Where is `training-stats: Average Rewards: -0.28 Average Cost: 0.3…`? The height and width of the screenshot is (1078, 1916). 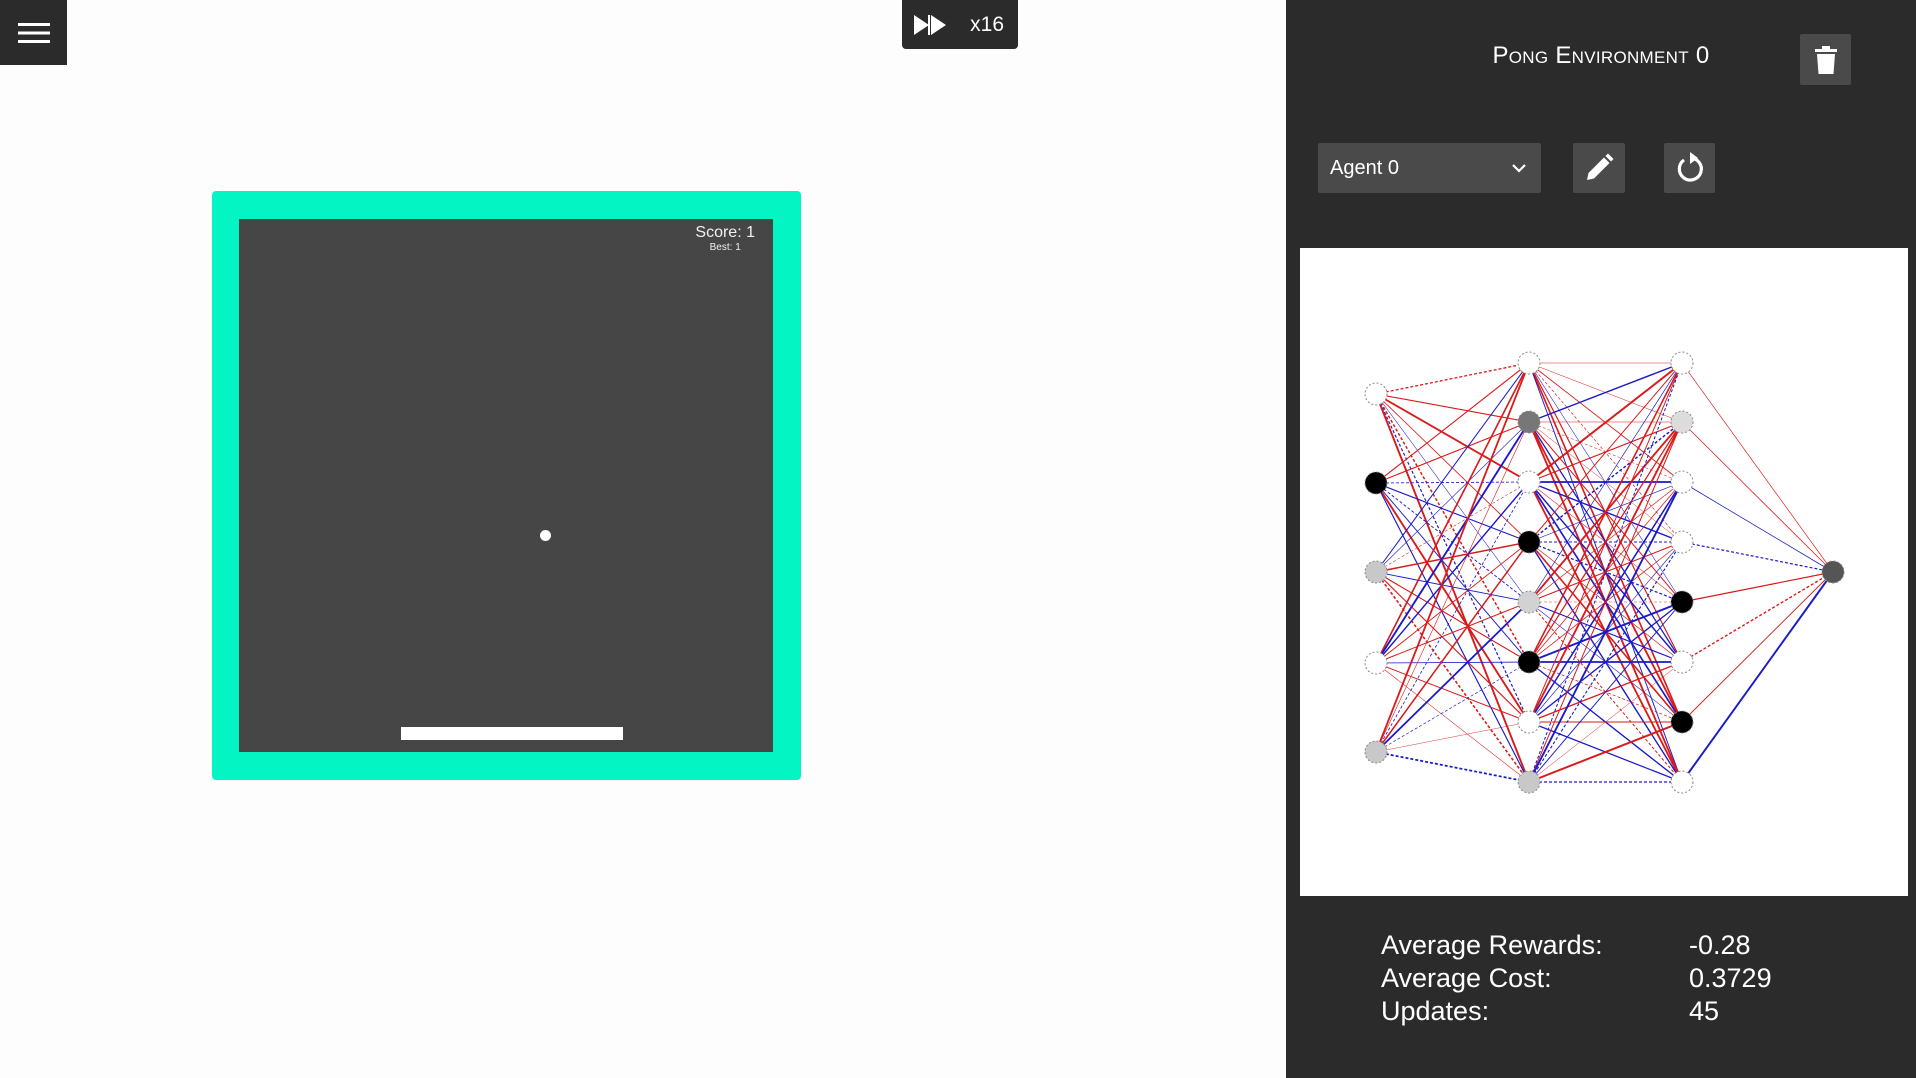
training-stats: Average Rewards: -0.28 Average Cost: 0.3… is located at coordinates (1576, 978).